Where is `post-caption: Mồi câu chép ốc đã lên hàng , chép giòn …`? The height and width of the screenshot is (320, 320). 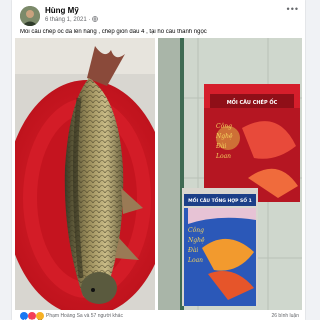
post-caption: Mồi câu chép ốc đã lên hàng , chép giòn … is located at coordinates (113, 32).